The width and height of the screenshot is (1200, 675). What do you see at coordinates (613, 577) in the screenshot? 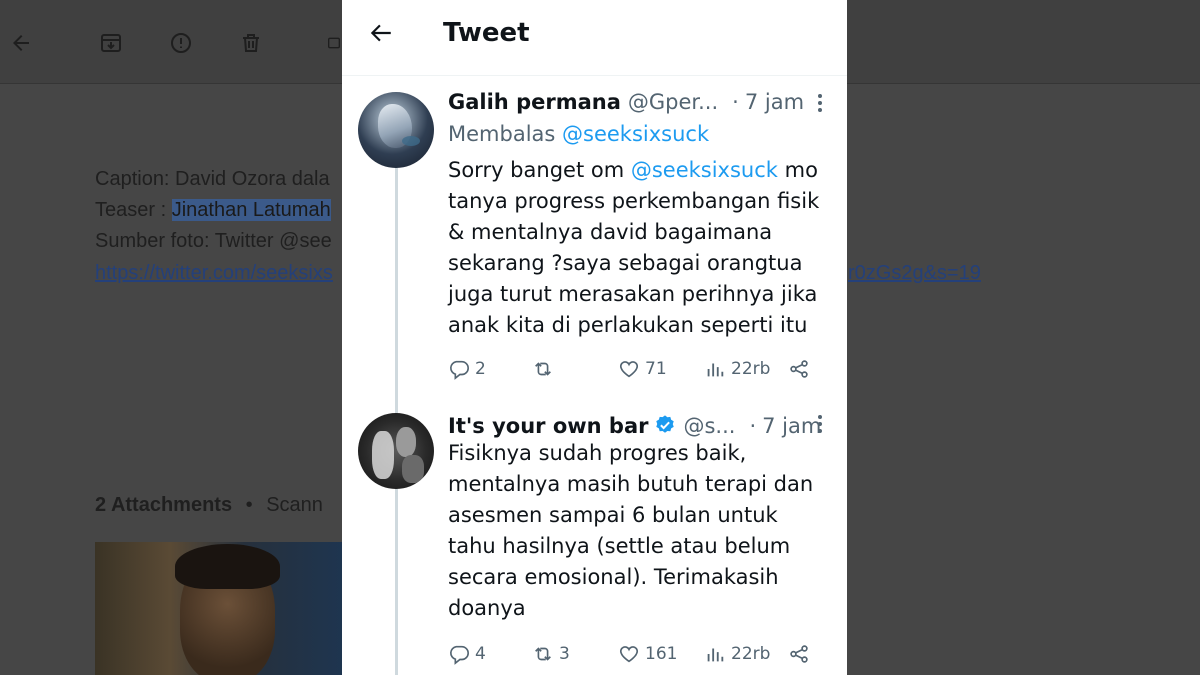
I see `tweet-text-line: secara emosional). Terimakasih` at bounding box center [613, 577].